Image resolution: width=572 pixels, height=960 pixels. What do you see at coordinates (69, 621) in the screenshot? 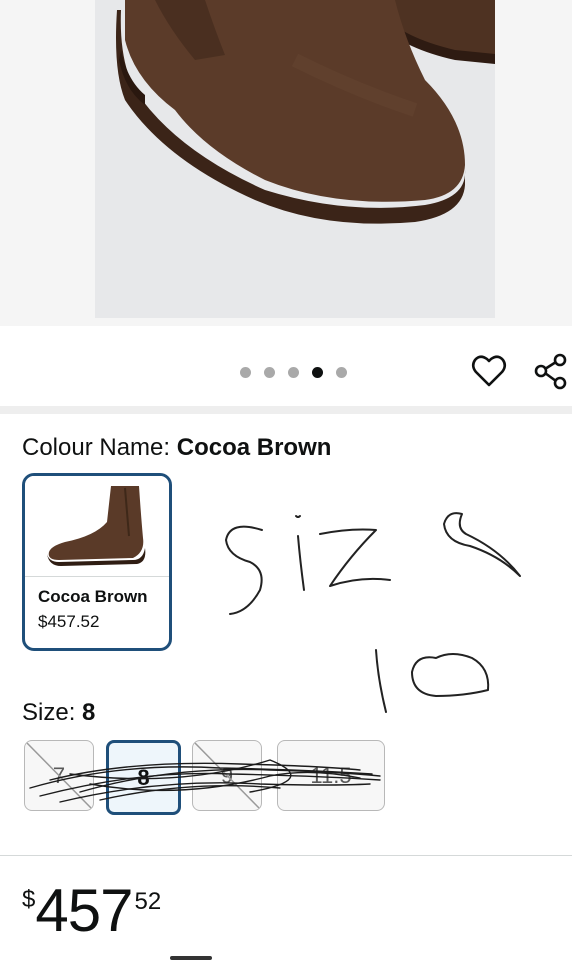
I see `swatch-price: $457.52` at bounding box center [69, 621].